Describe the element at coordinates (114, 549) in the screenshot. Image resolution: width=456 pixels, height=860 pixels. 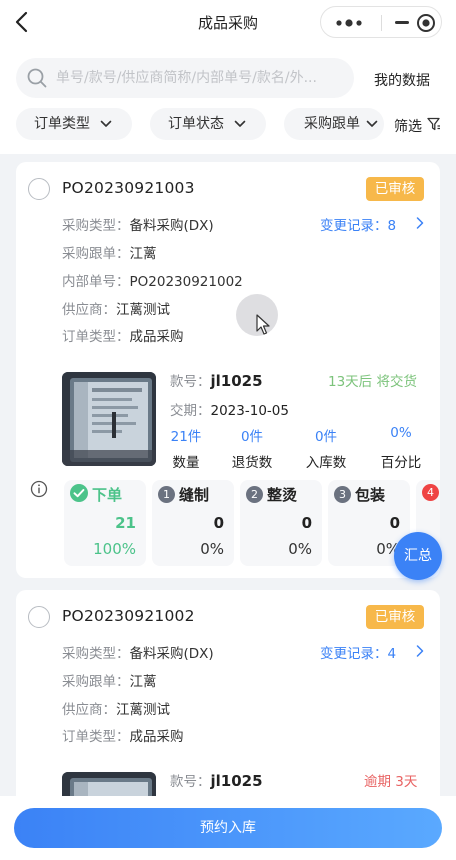
I see `process-step-pct: 100%` at that location.